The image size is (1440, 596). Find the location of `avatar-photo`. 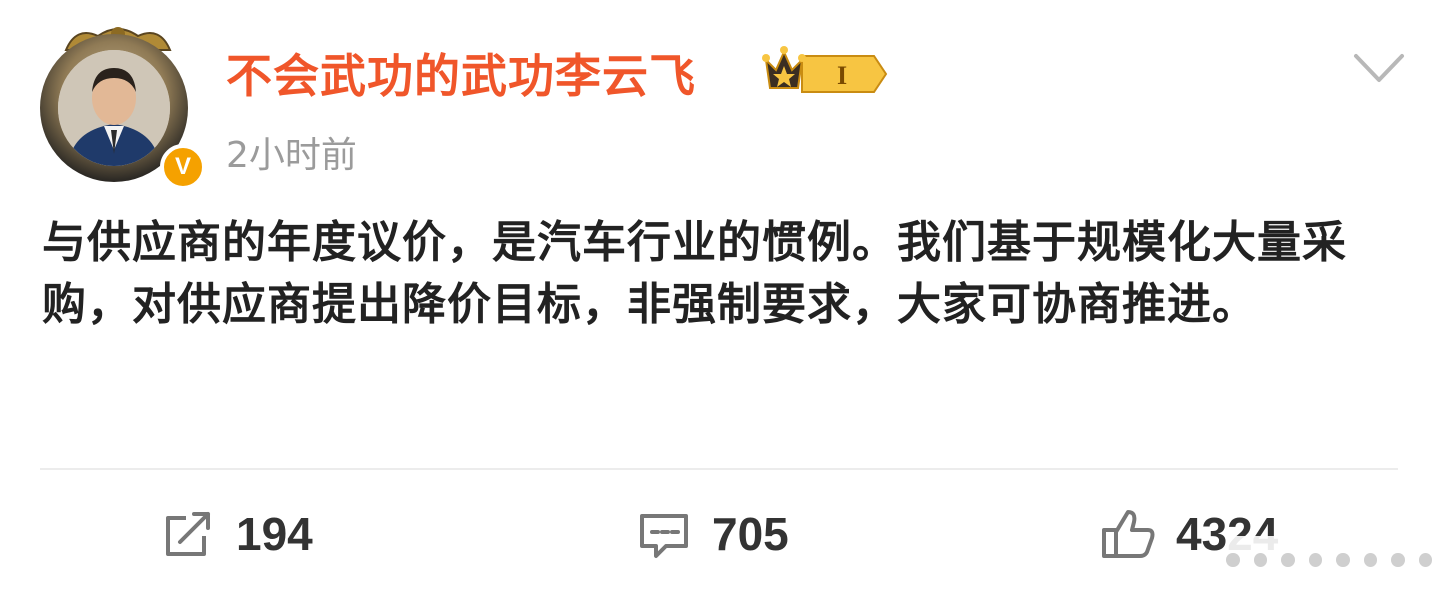

avatar-photo is located at coordinates (114, 108).